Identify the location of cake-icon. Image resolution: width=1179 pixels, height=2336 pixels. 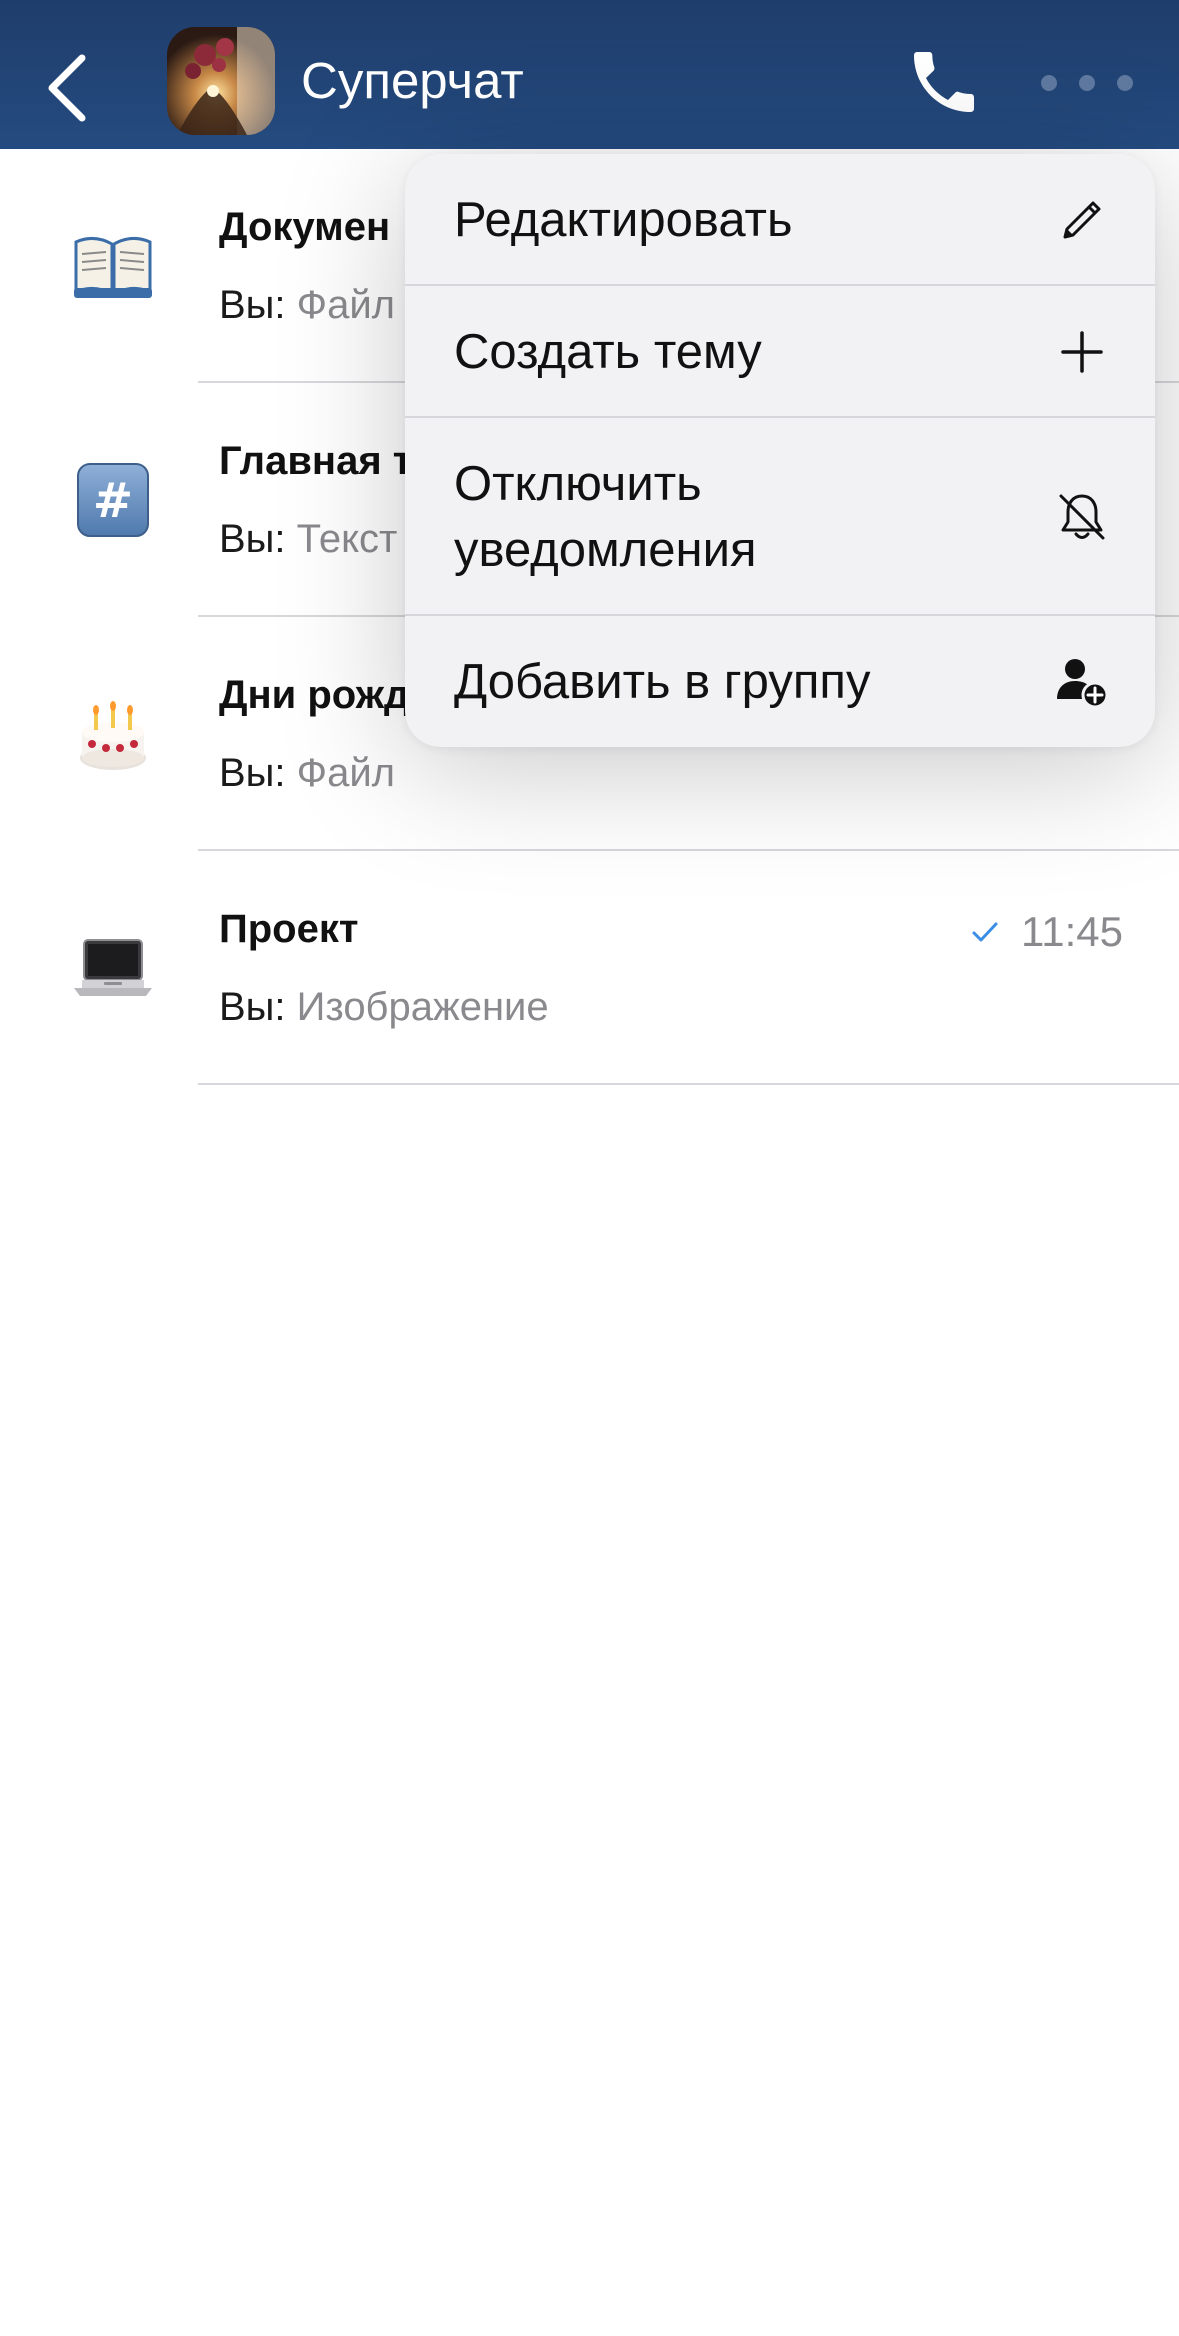
(113, 735).